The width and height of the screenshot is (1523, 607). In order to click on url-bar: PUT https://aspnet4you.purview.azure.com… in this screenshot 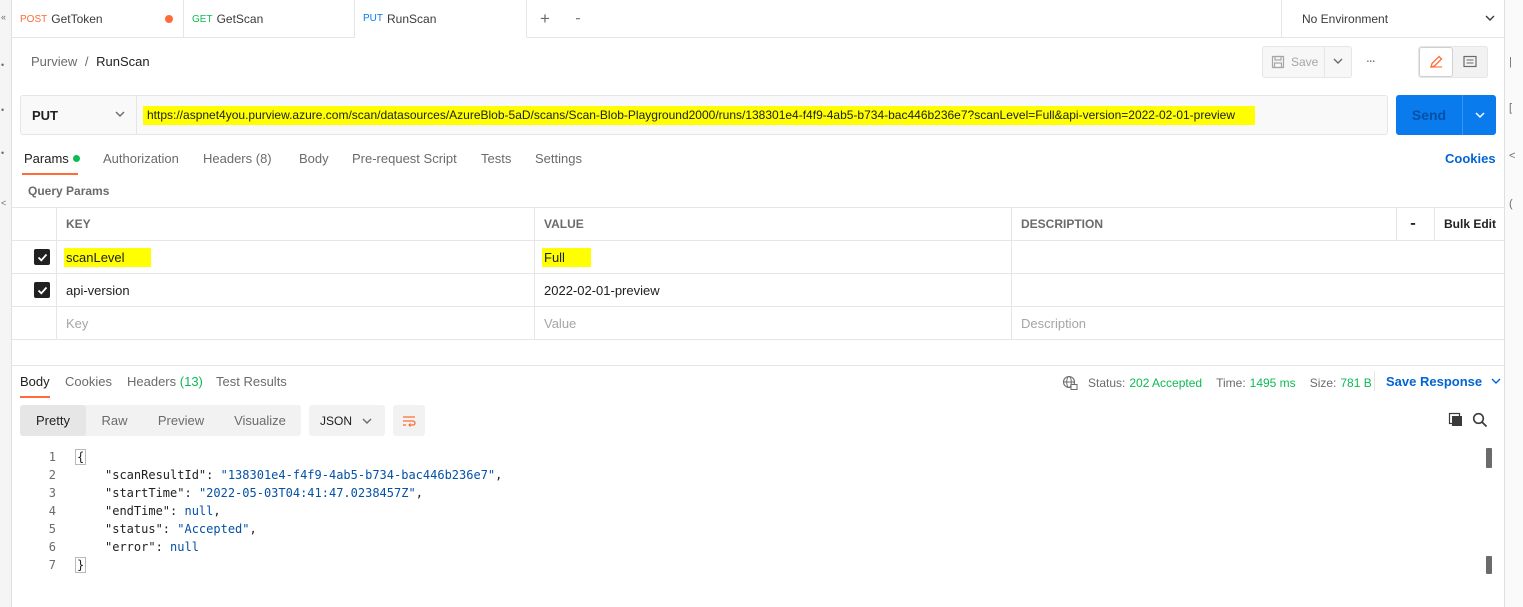, I will do `click(704, 115)`.